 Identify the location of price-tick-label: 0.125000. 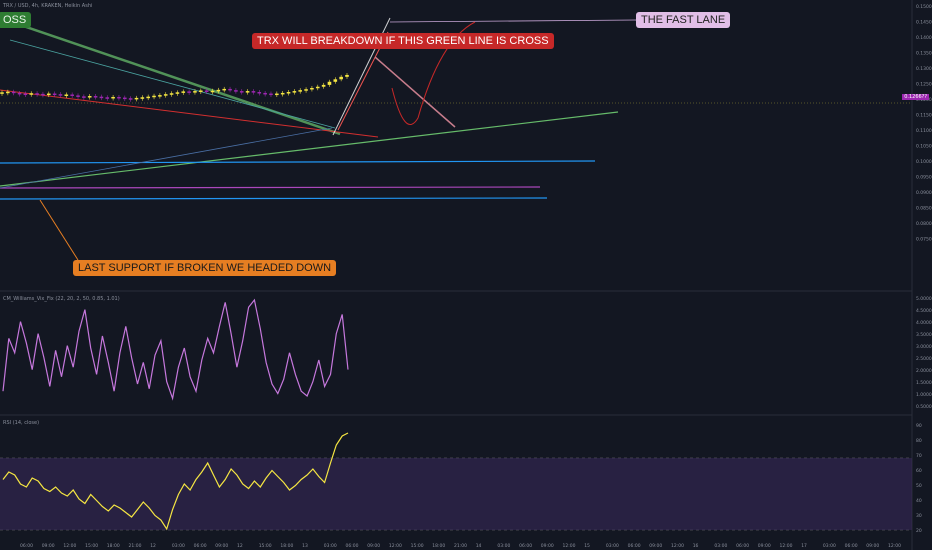
(924, 85).